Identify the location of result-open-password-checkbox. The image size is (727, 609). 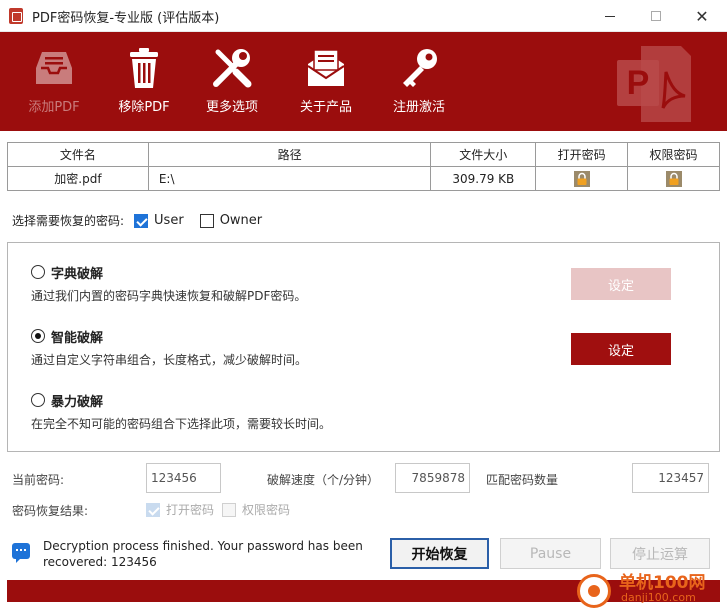
(153, 509).